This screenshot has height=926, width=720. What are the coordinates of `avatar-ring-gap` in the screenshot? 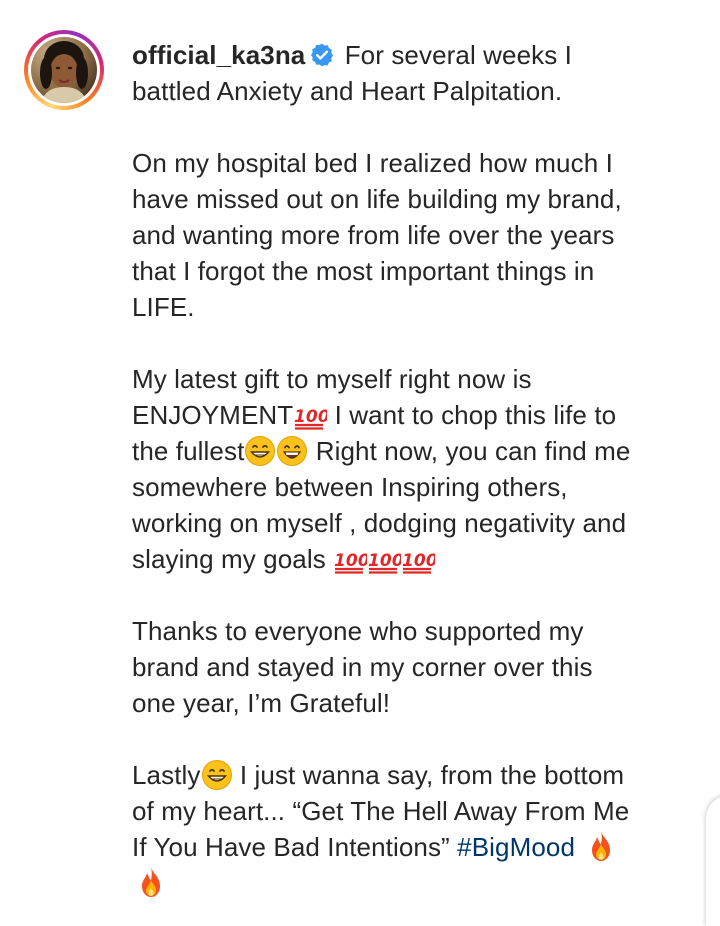 It's located at (64, 70).